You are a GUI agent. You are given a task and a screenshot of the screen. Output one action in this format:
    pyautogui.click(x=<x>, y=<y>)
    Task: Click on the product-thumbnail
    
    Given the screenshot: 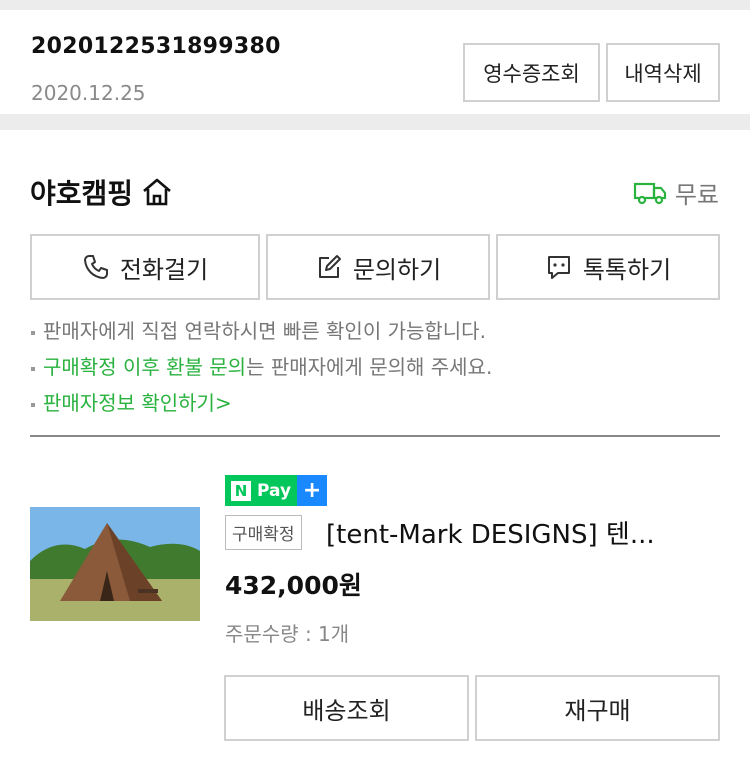 What is the action you would take?
    pyautogui.click(x=115, y=561)
    